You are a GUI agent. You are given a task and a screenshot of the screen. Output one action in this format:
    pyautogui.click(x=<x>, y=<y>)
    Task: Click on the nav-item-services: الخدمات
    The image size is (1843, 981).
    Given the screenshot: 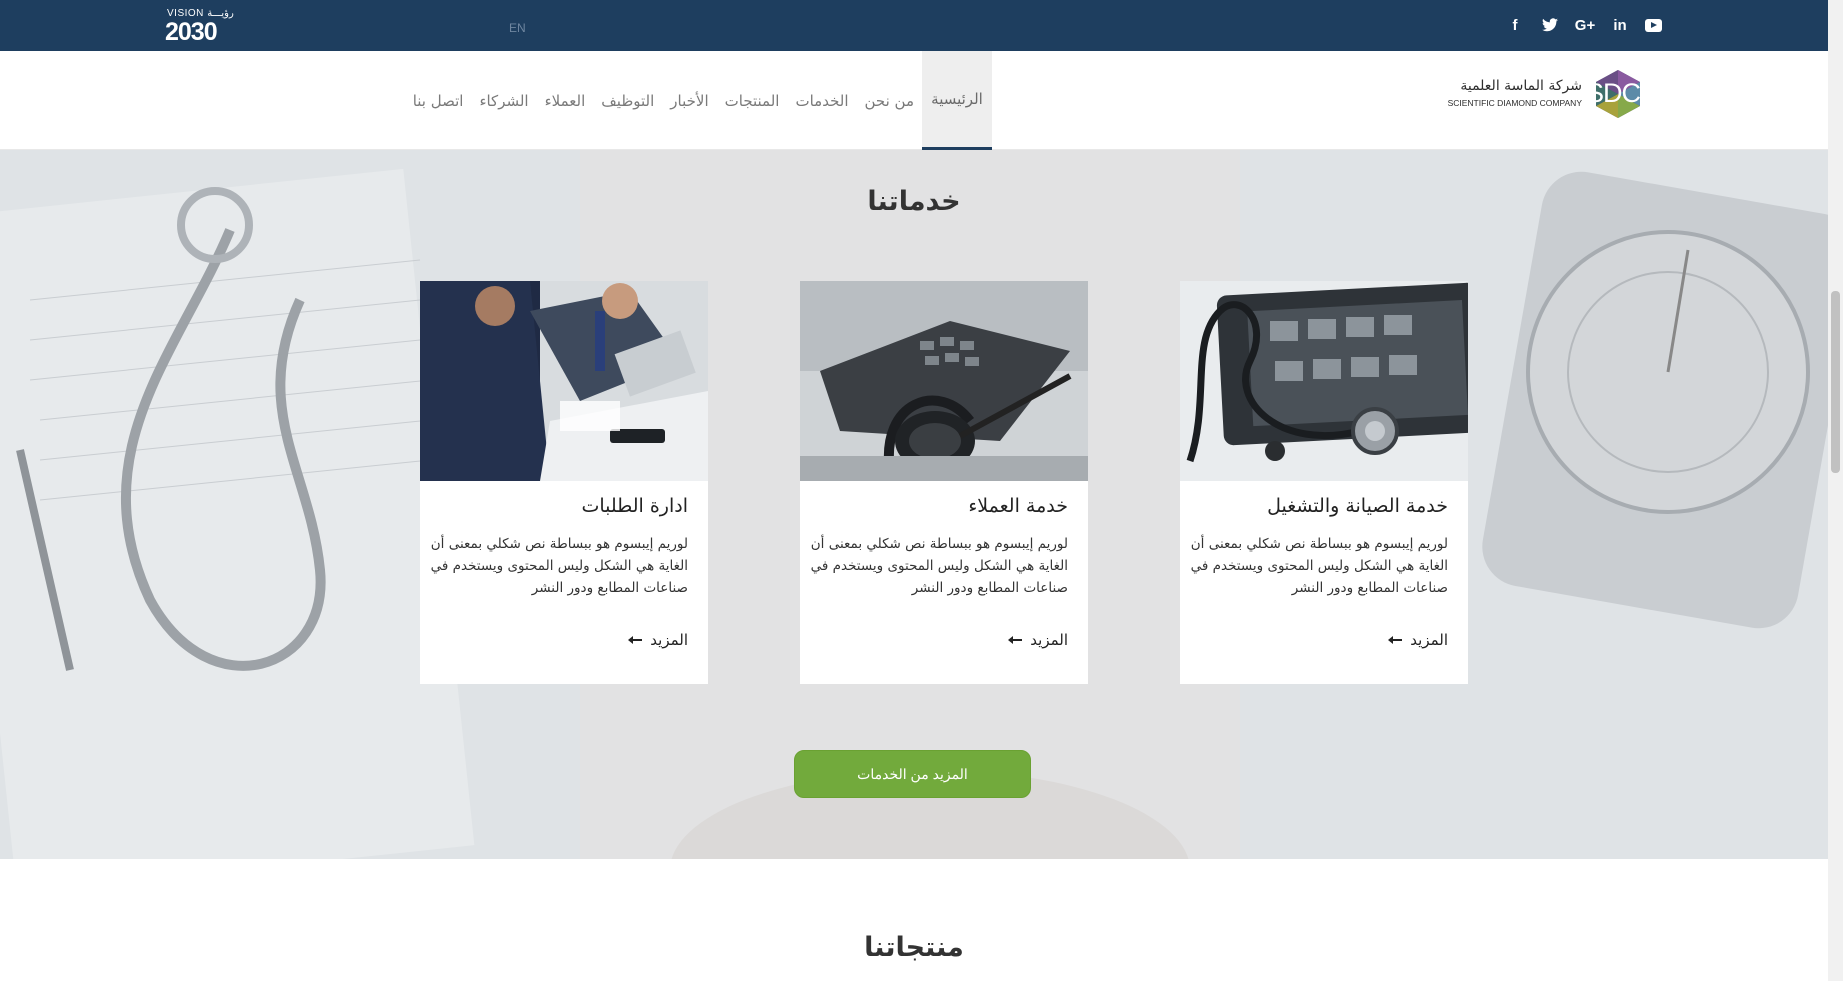 What is the action you would take?
    pyautogui.click(x=821, y=100)
    